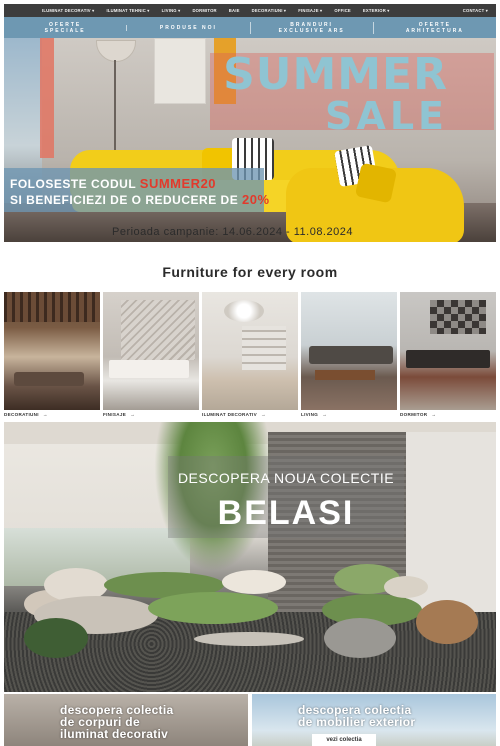 The image size is (500, 746). Describe the element at coordinates (286, 478) in the screenshot. I see `collection-subtitle: DESCOPERA NOUA COLECTIE` at that location.